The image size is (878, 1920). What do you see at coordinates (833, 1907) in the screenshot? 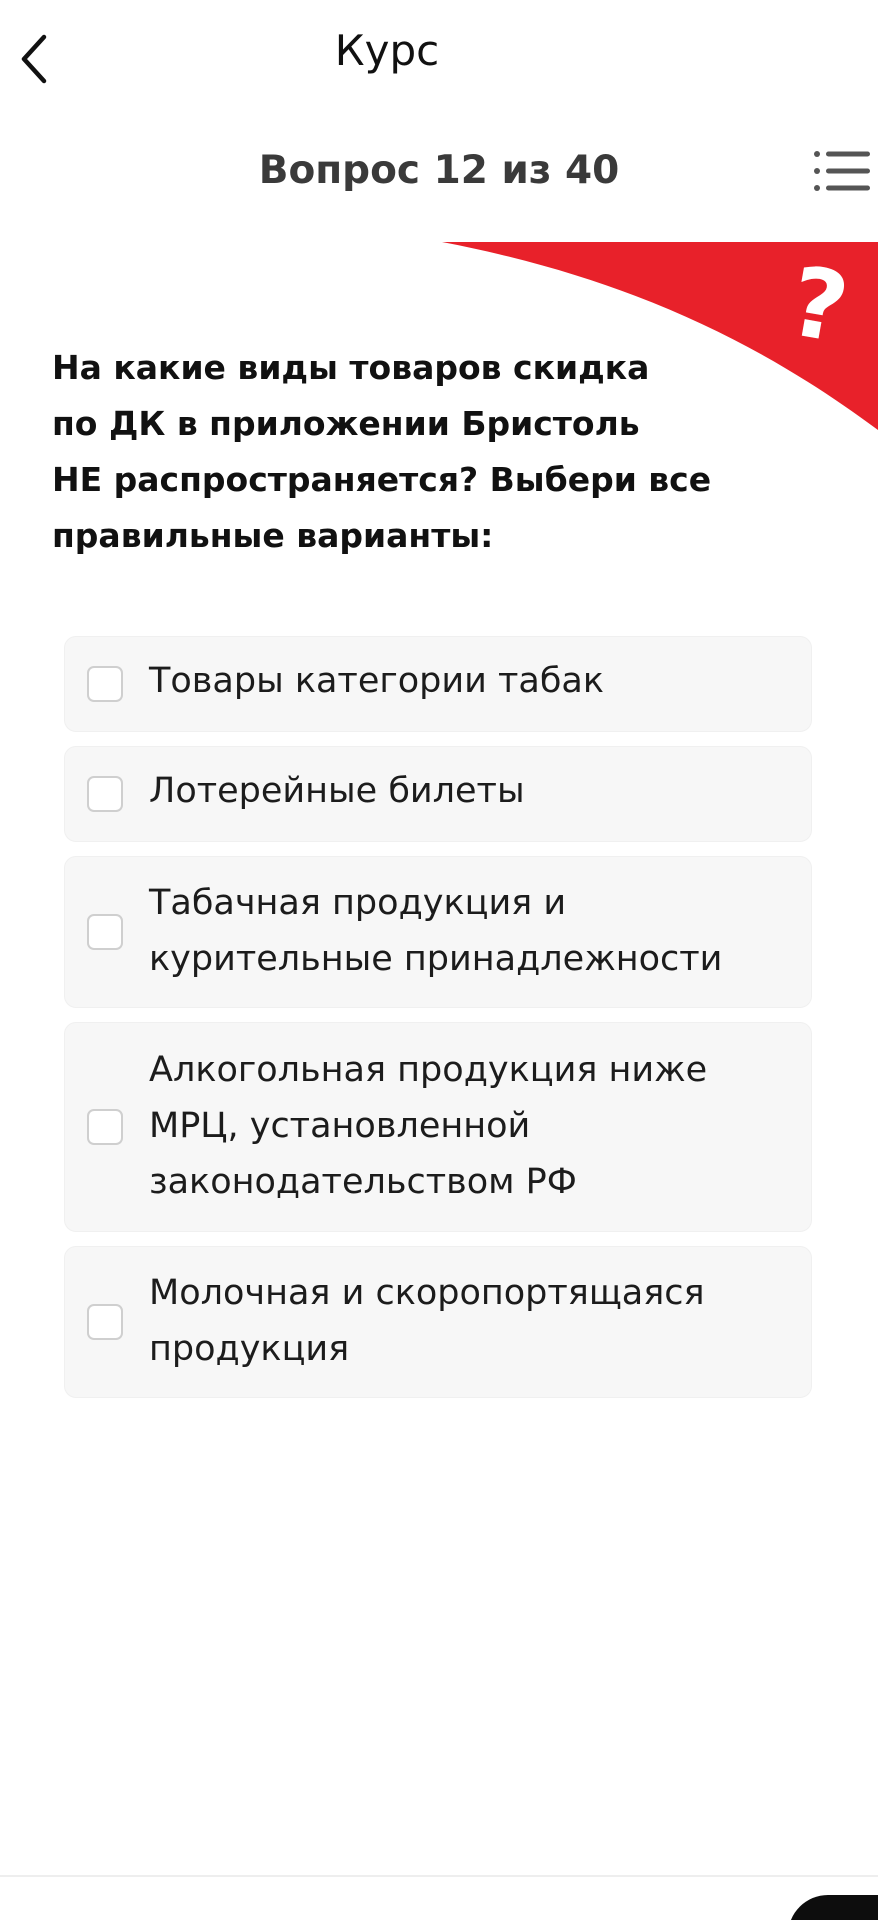
I see `next-button` at bounding box center [833, 1907].